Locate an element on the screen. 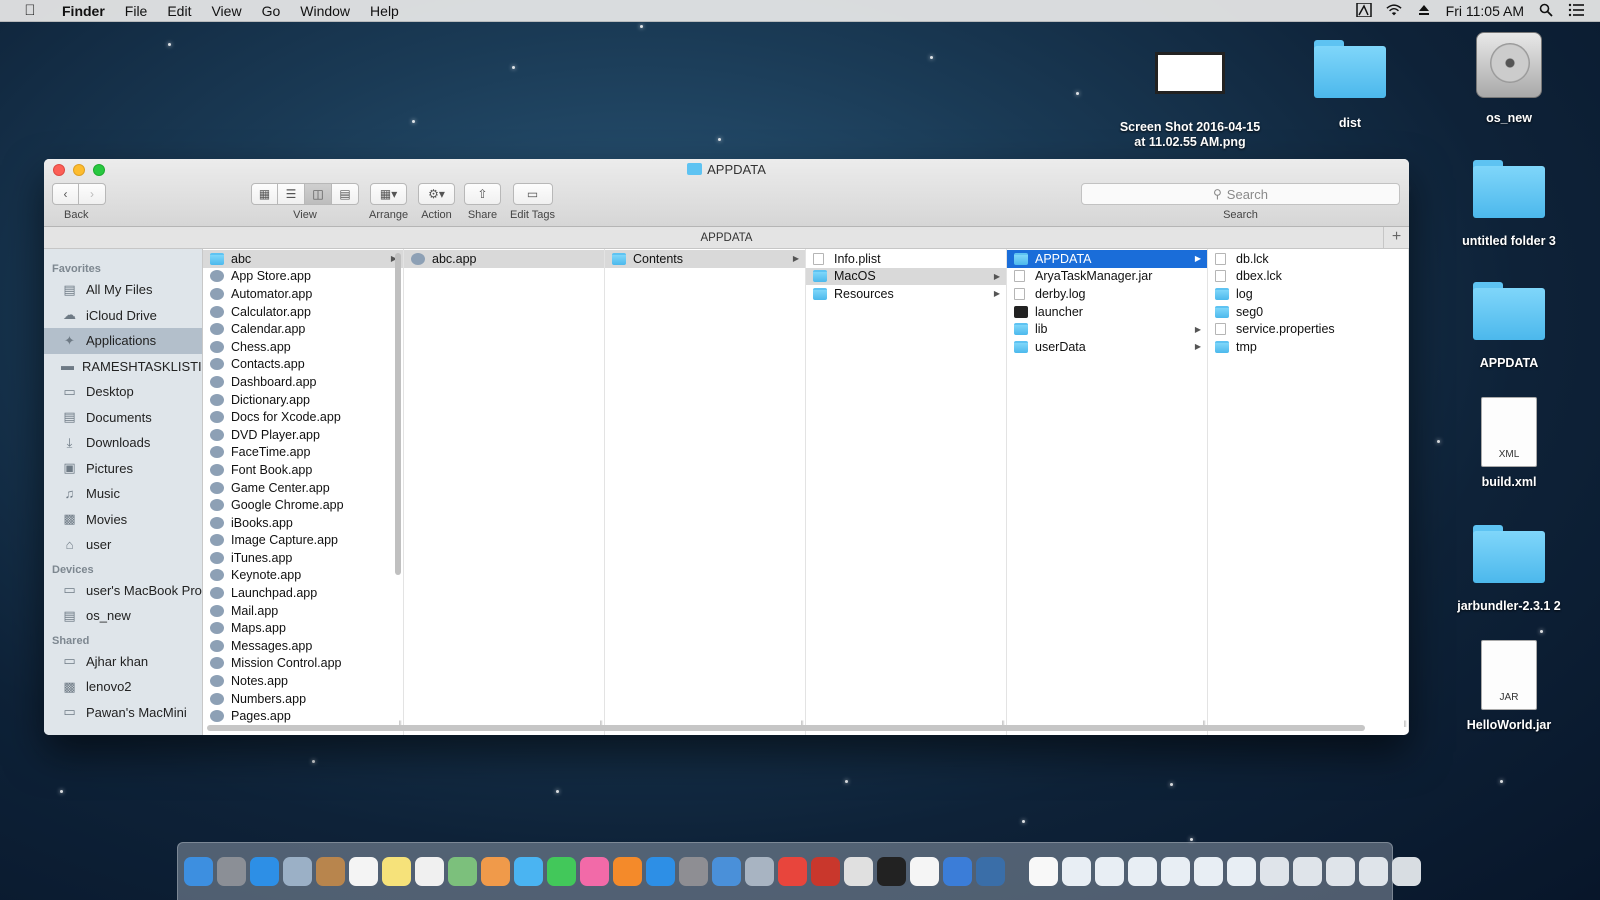 Image resolution: width=1600 pixels, height=900 pixels. file-list-item: APPDATA ▶ is located at coordinates (1107, 259).